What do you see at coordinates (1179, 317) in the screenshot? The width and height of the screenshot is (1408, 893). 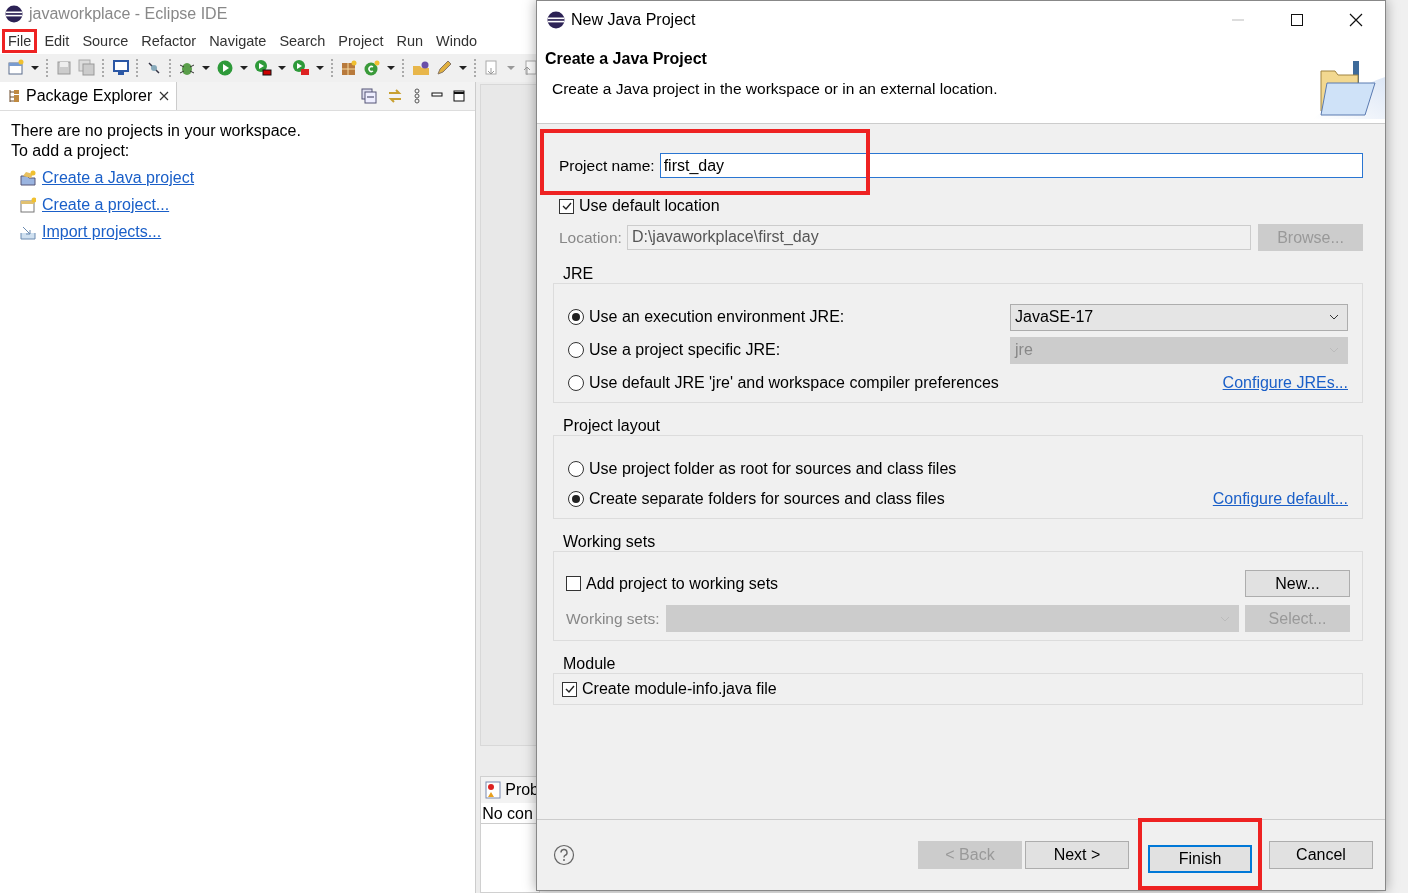 I see `dropdown: JavaSE-17` at bounding box center [1179, 317].